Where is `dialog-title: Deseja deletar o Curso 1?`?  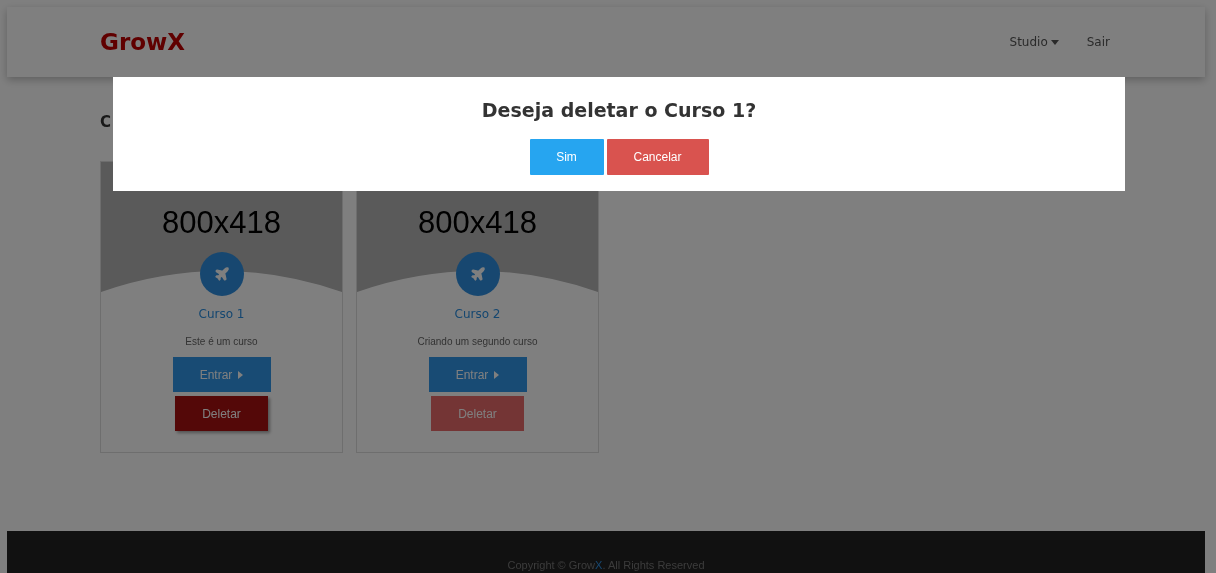 dialog-title: Deseja deletar o Curso 1? is located at coordinates (619, 110).